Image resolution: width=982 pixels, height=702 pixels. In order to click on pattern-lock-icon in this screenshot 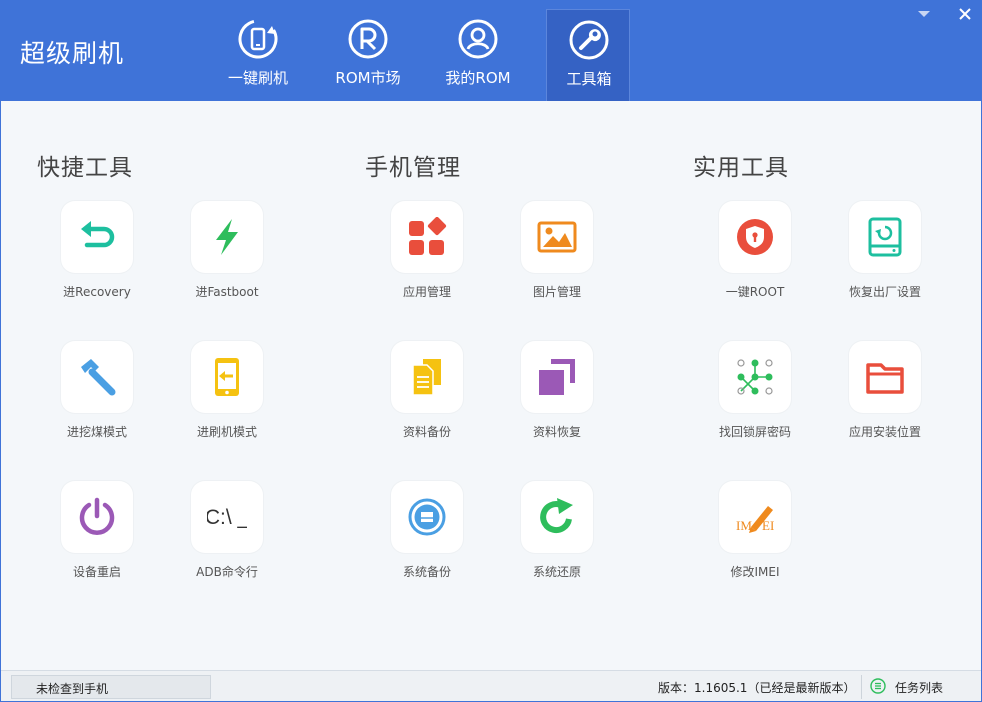, I will do `click(755, 377)`.